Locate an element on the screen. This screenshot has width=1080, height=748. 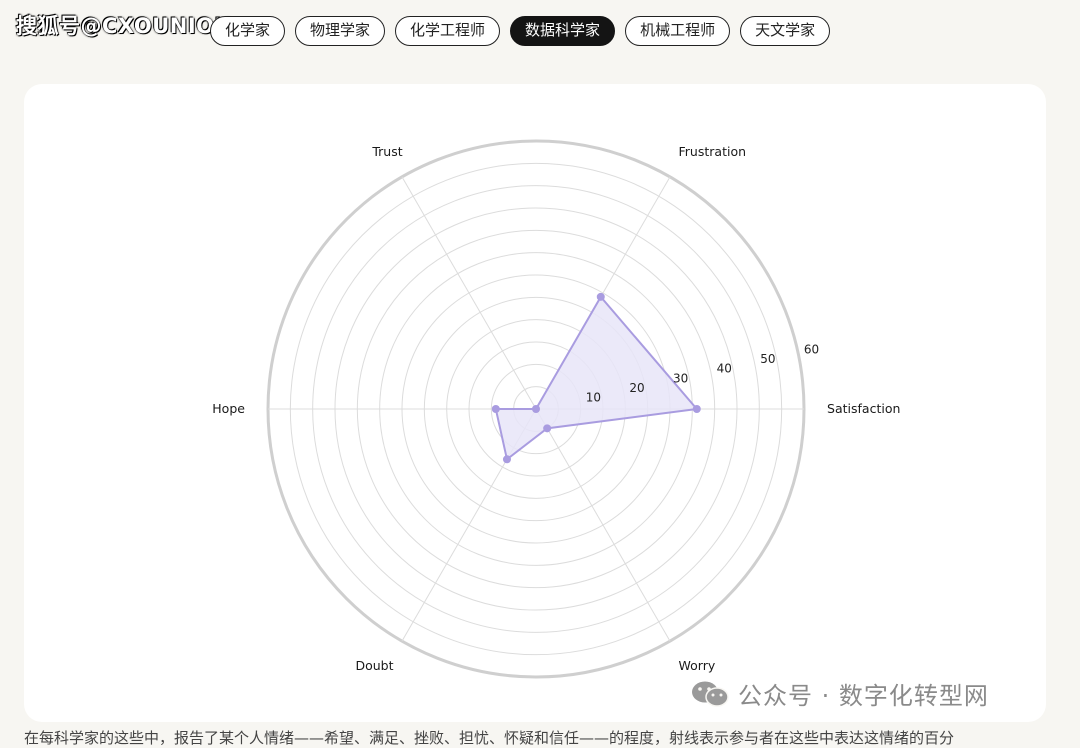
tab-chemist: 化学家 is located at coordinates (248, 31).